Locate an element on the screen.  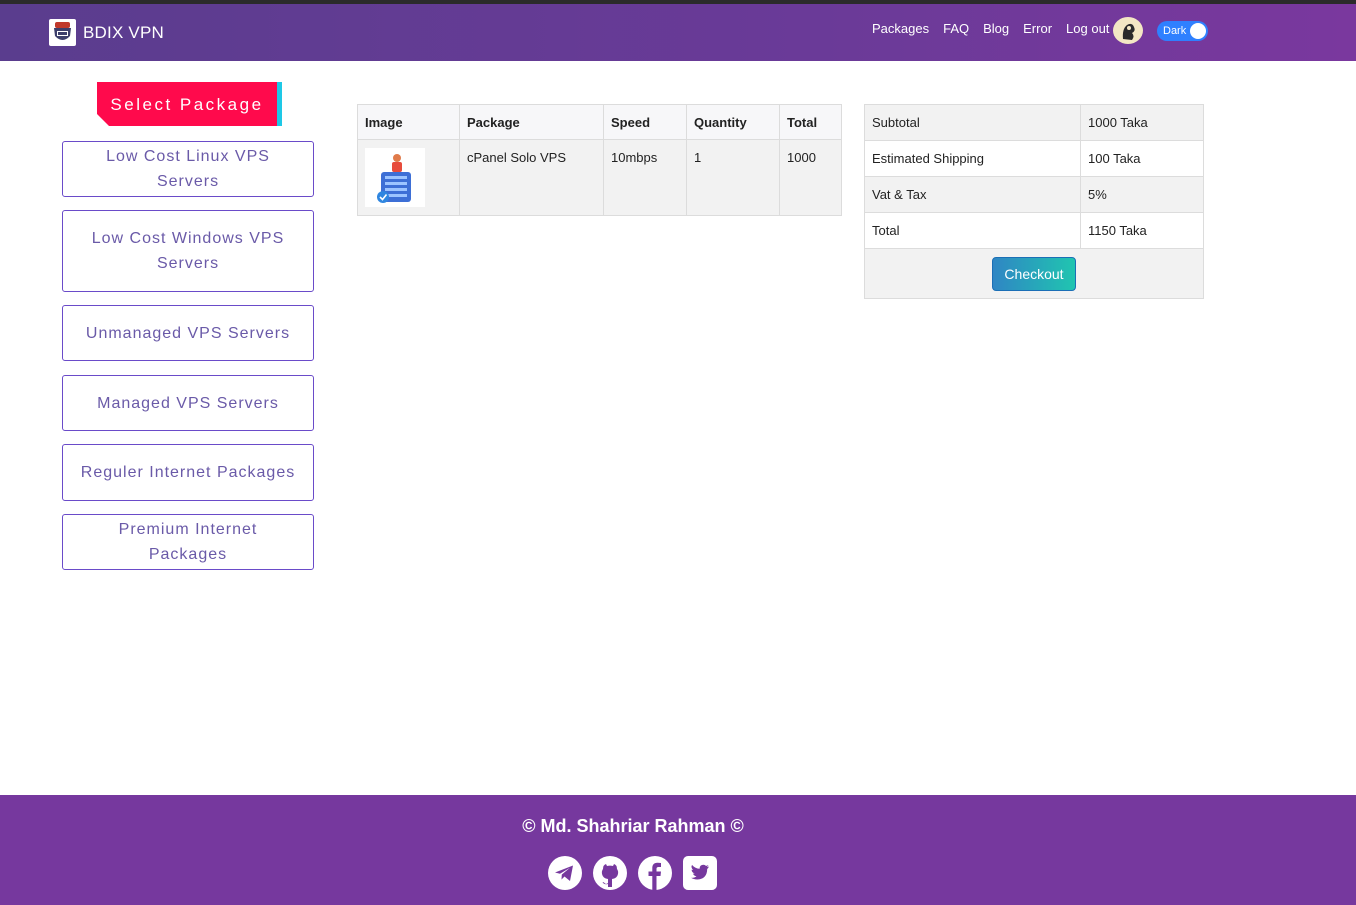
table-row: cPanel Solo VPS 10mbps 1 1000 is located at coordinates (599, 177).